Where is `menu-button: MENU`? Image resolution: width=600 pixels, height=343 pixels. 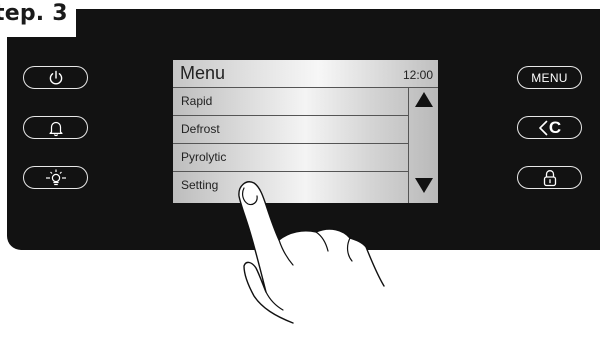 menu-button: MENU is located at coordinates (549, 77).